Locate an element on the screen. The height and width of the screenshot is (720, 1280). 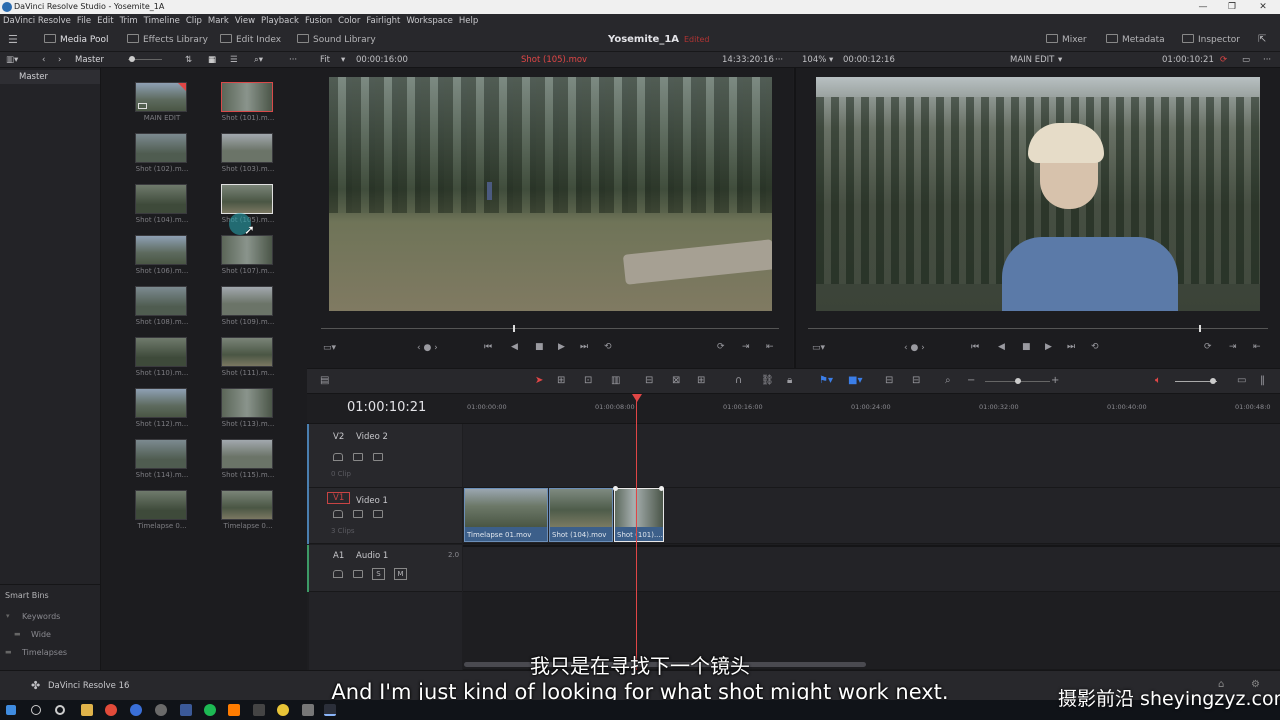
track-name: Video 1 is located at coordinates (372, 501).